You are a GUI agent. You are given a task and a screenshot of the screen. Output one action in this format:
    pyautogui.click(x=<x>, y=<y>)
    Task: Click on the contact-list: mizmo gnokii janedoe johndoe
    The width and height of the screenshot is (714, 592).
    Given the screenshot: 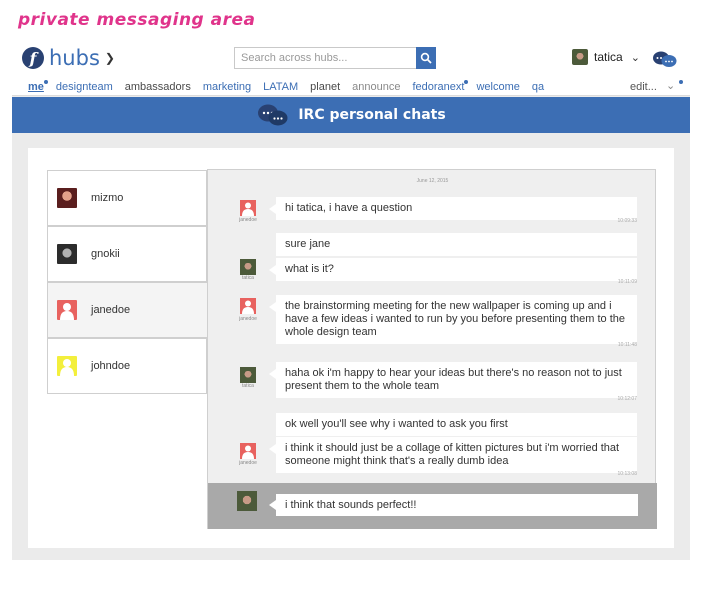 What is the action you would take?
    pyautogui.click(x=127, y=282)
    